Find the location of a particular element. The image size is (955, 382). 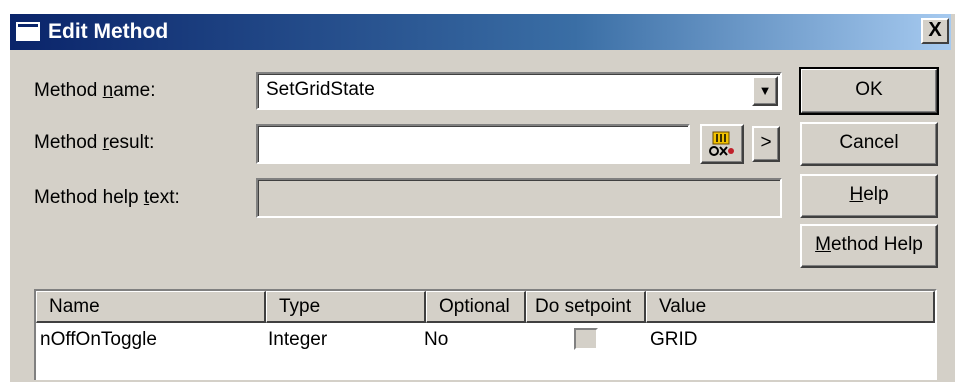

chevron-down-icon: ▼ is located at coordinates (765, 90).